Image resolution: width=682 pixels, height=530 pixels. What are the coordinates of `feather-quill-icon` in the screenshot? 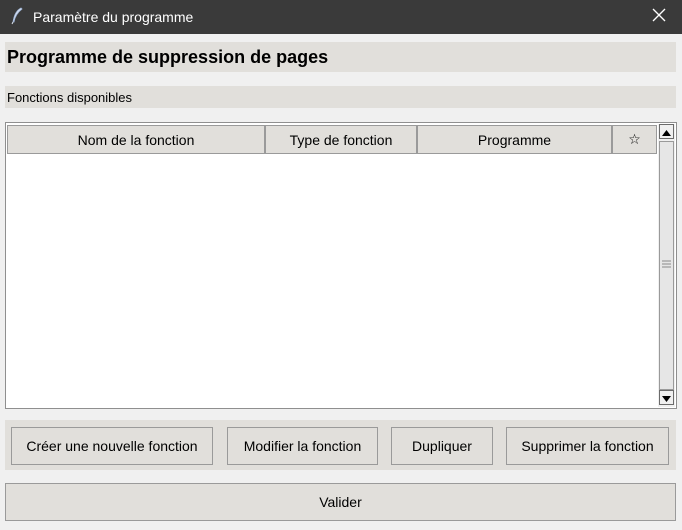 It's located at (17, 16).